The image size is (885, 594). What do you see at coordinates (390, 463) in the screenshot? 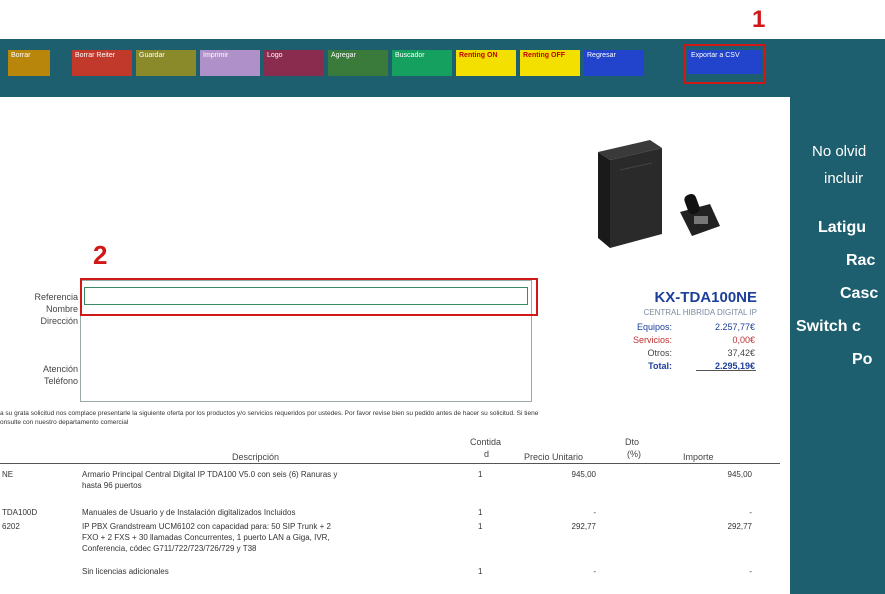
I see `table-header-rule` at bounding box center [390, 463].